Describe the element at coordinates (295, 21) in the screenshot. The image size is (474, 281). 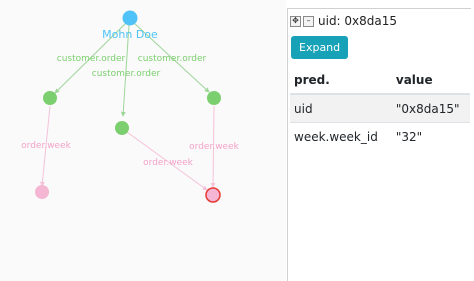
I see `move-icon: ✥` at that location.